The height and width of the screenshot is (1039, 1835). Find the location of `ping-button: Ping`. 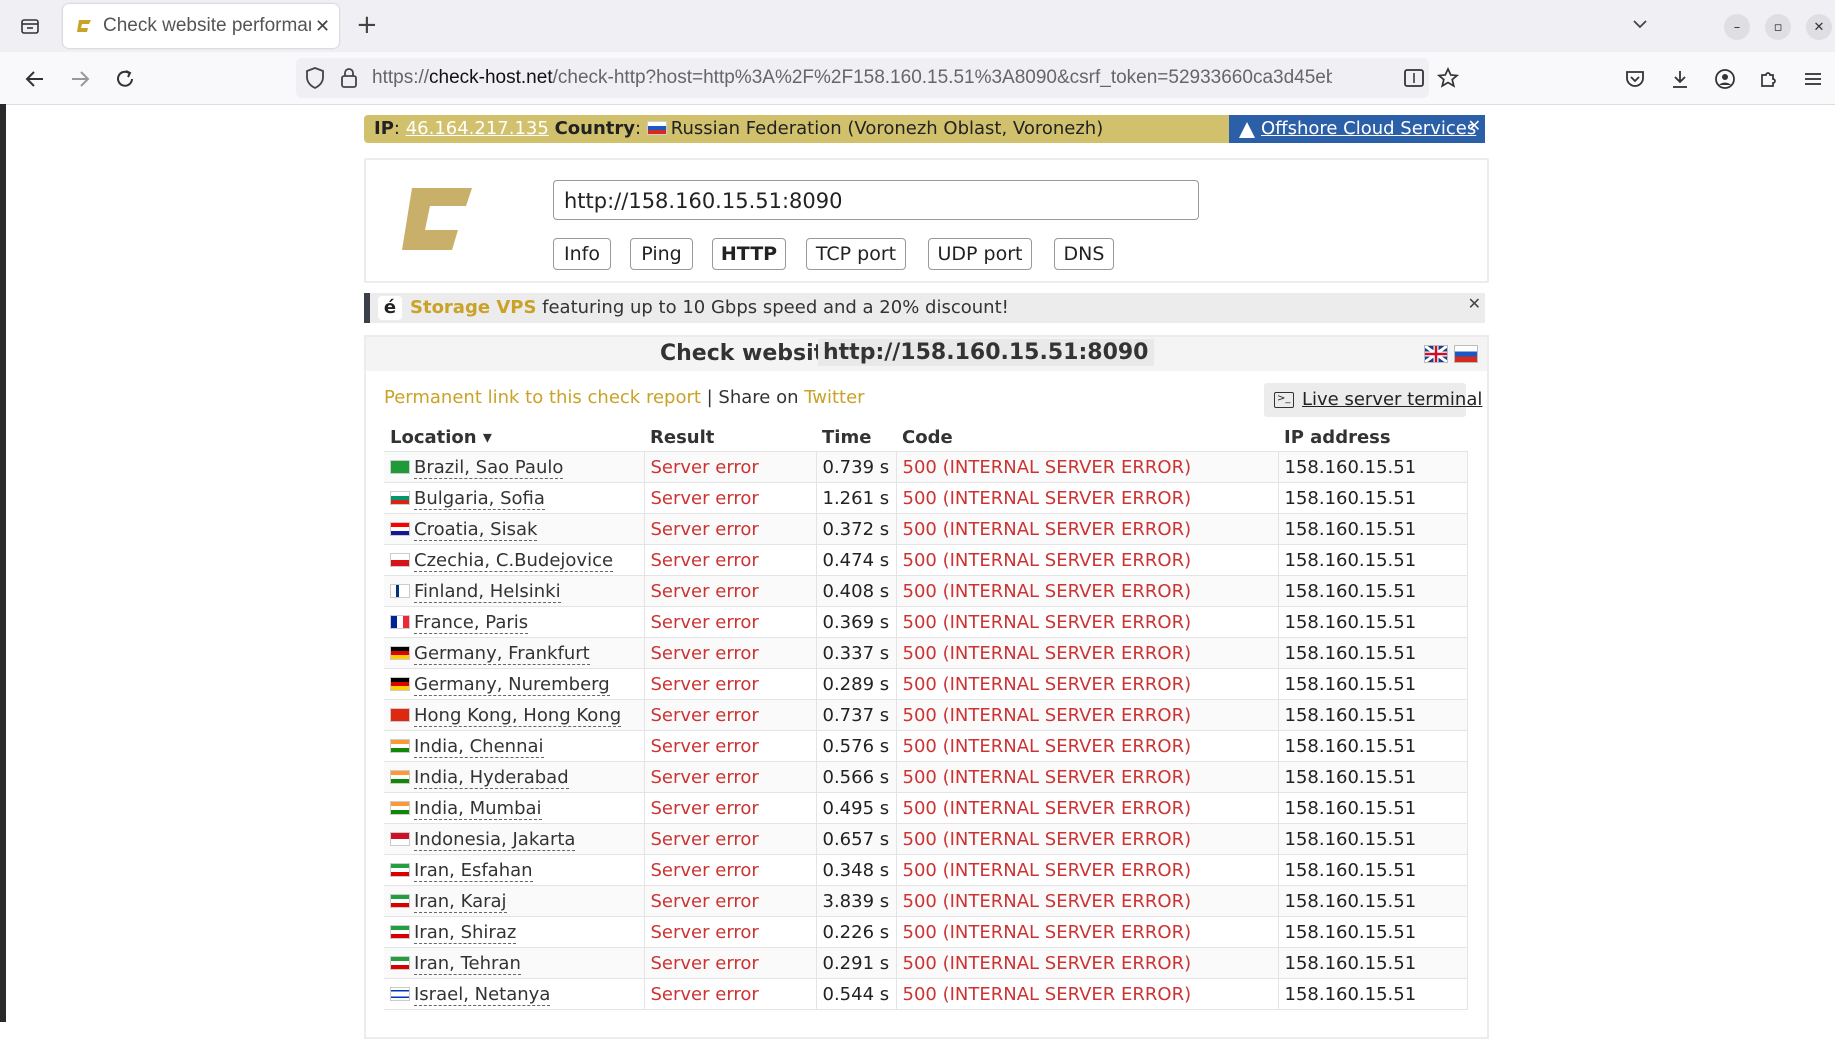

ping-button: Ping is located at coordinates (661, 254).